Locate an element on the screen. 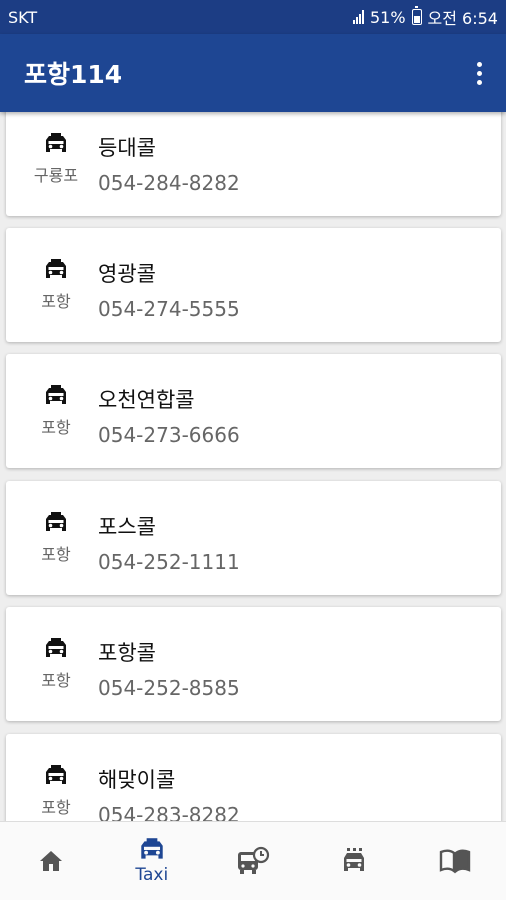 The height and width of the screenshot is (900, 506). status-right: 51% 오전 6:54 is located at coordinates (425, 17).